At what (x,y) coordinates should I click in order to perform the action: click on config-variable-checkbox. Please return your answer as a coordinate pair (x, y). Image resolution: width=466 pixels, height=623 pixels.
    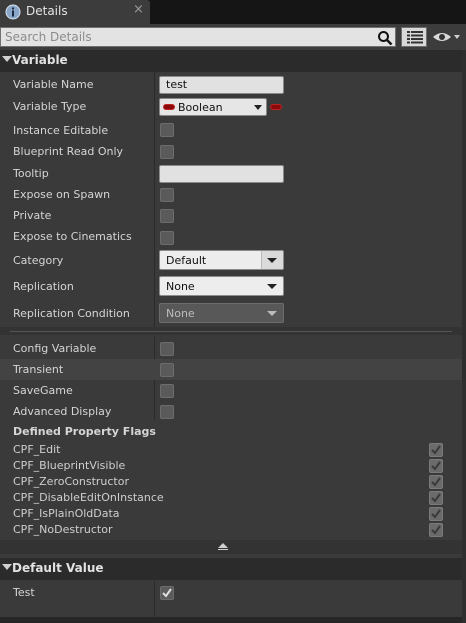
    Looking at the image, I should click on (167, 349).